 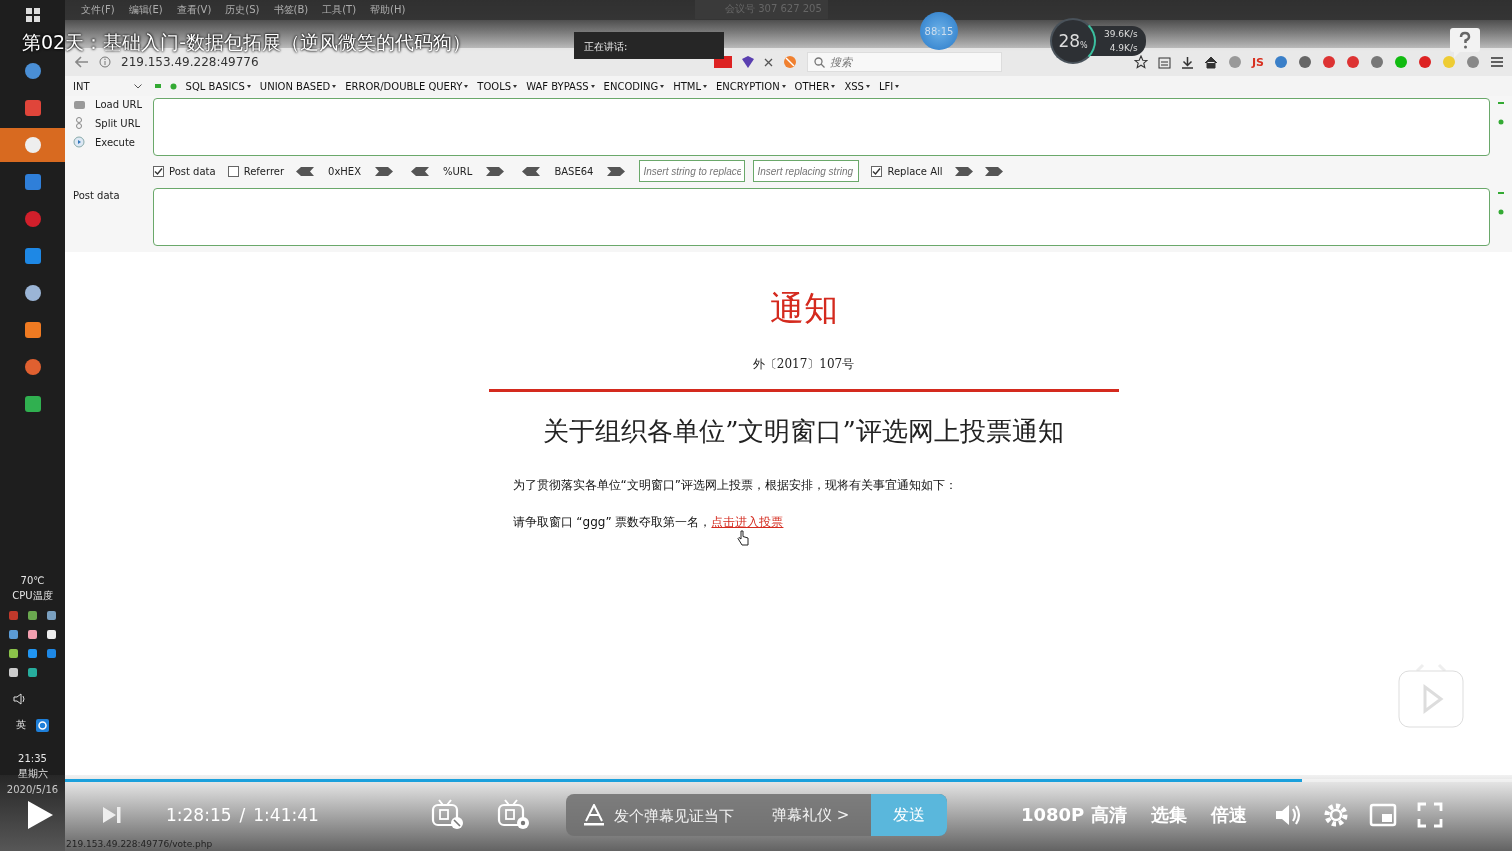 I want to click on play-tile-icon, so click(x=1431, y=696).